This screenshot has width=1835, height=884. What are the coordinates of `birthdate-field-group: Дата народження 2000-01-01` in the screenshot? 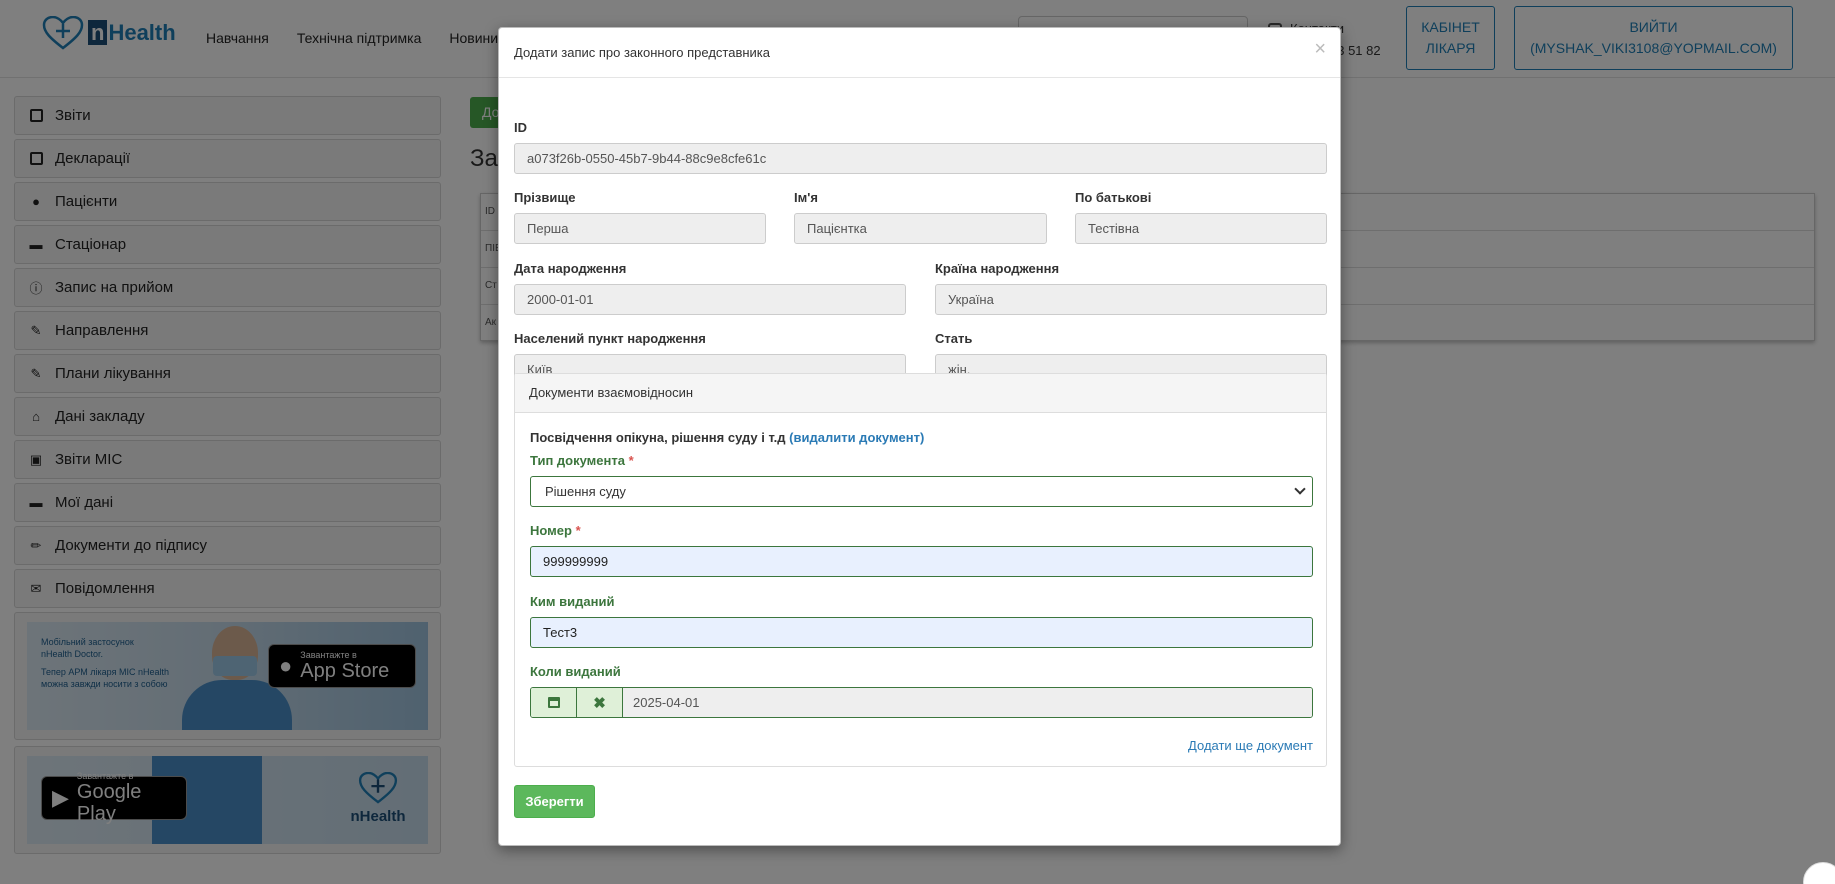 It's located at (710, 288).